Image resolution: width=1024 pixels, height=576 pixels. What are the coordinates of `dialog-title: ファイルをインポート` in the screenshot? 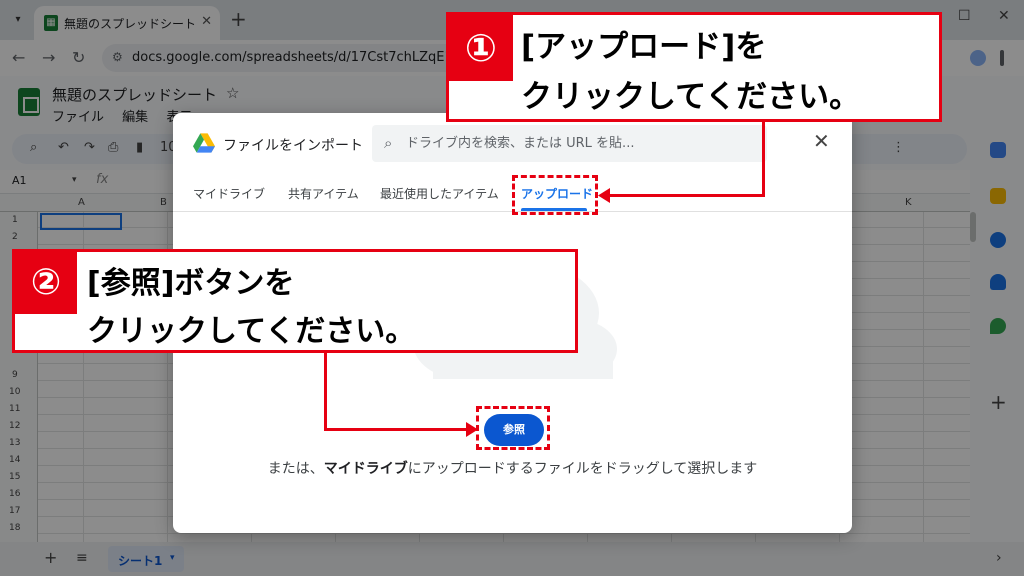 It's located at (293, 146).